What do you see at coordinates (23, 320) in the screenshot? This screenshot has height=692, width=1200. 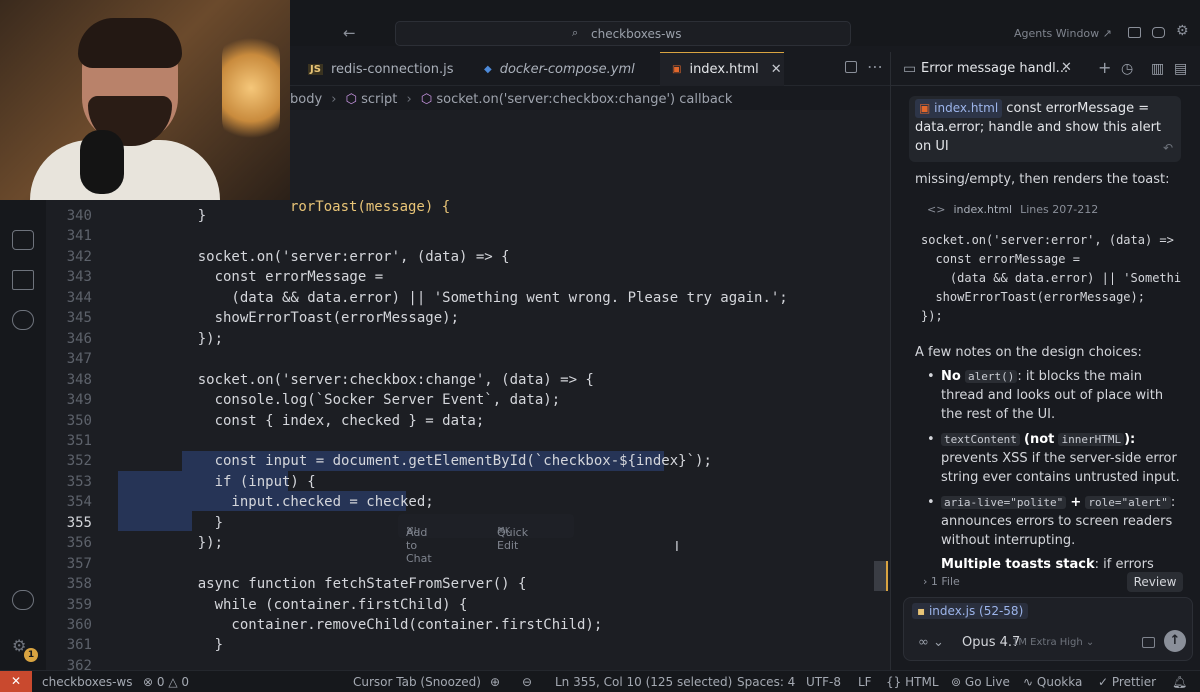 I see `testing-icon` at bounding box center [23, 320].